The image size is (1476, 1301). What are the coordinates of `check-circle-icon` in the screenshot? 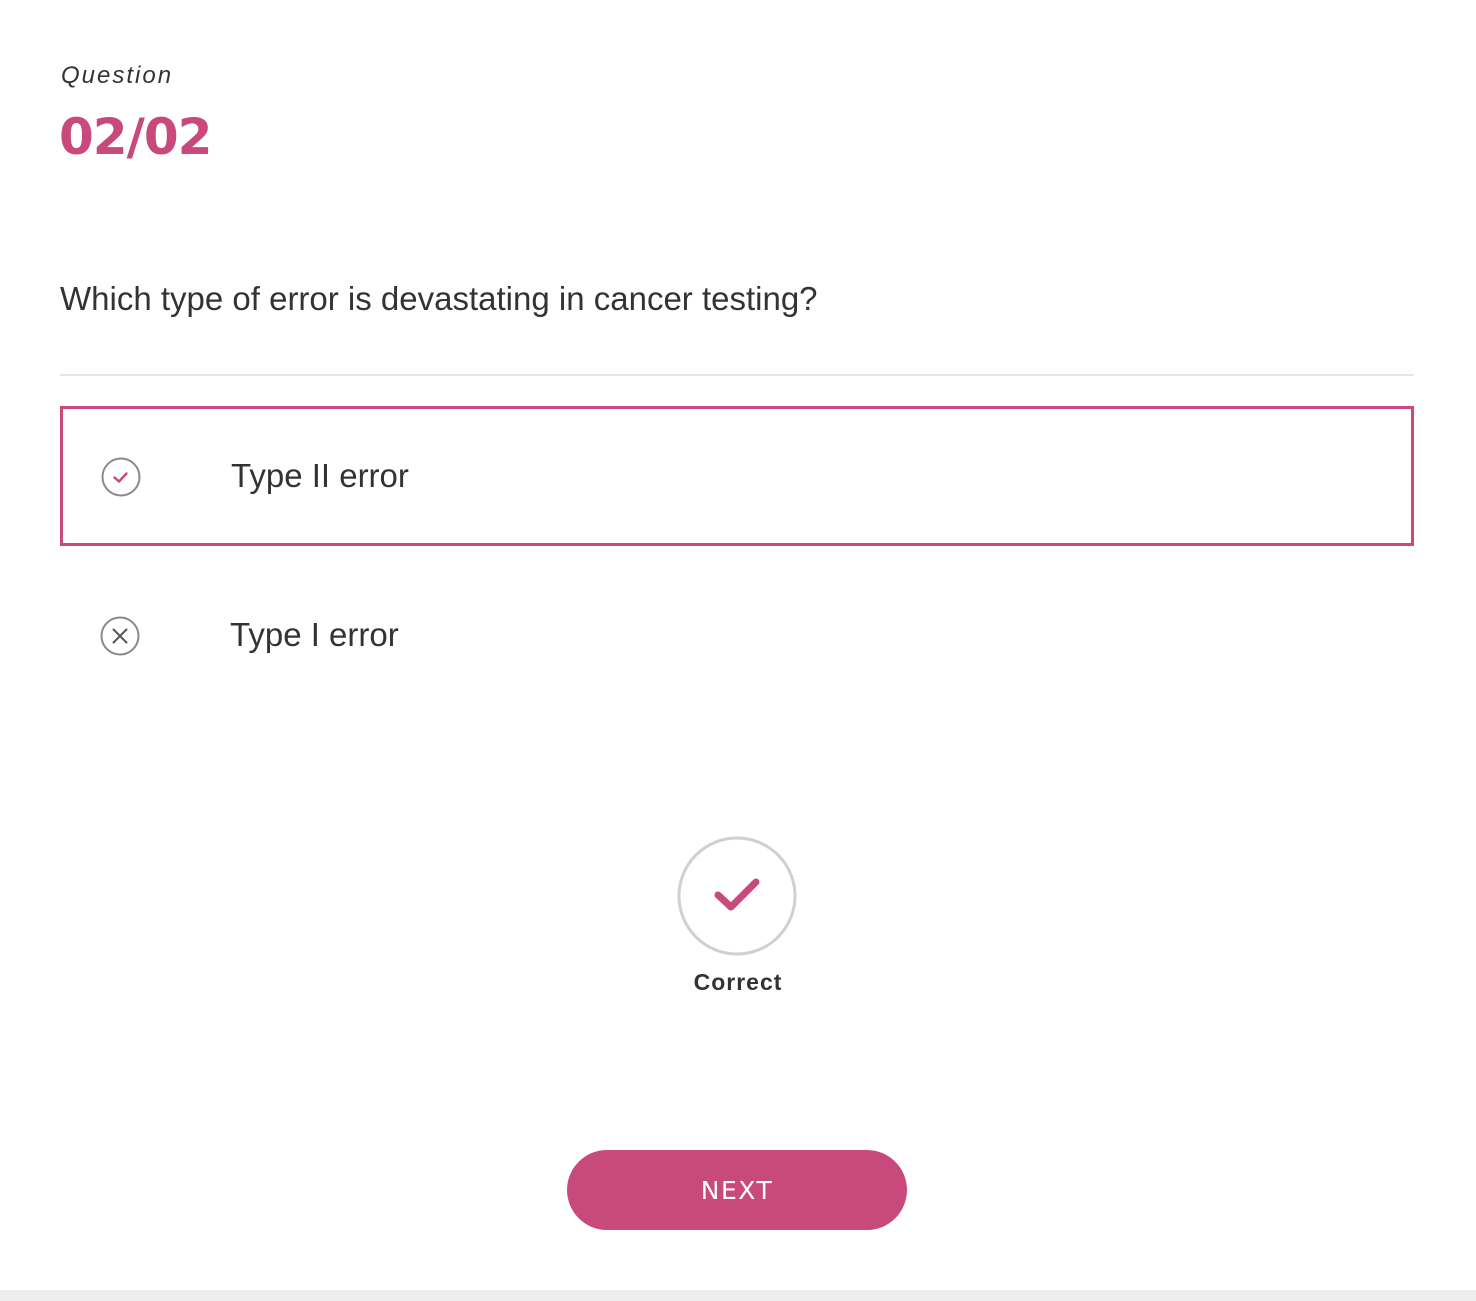 It's located at (121, 477).